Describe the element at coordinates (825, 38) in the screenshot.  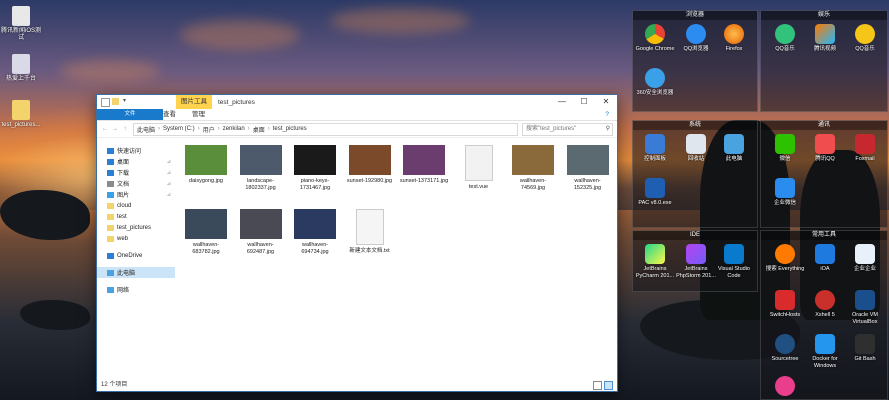
I see `app-tencent-video: 腾讯视频` at that location.